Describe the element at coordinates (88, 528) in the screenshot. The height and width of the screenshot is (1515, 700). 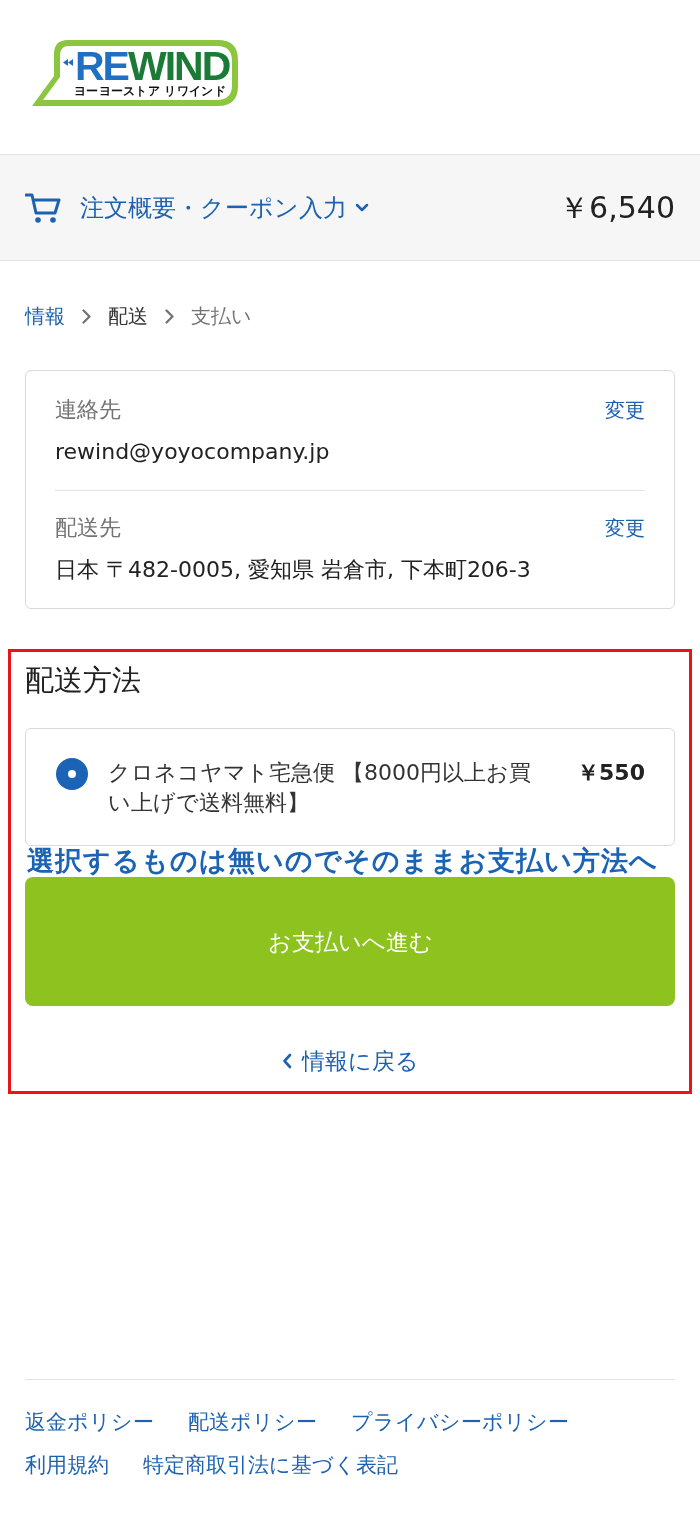
I see `review-label: 配送先` at that location.